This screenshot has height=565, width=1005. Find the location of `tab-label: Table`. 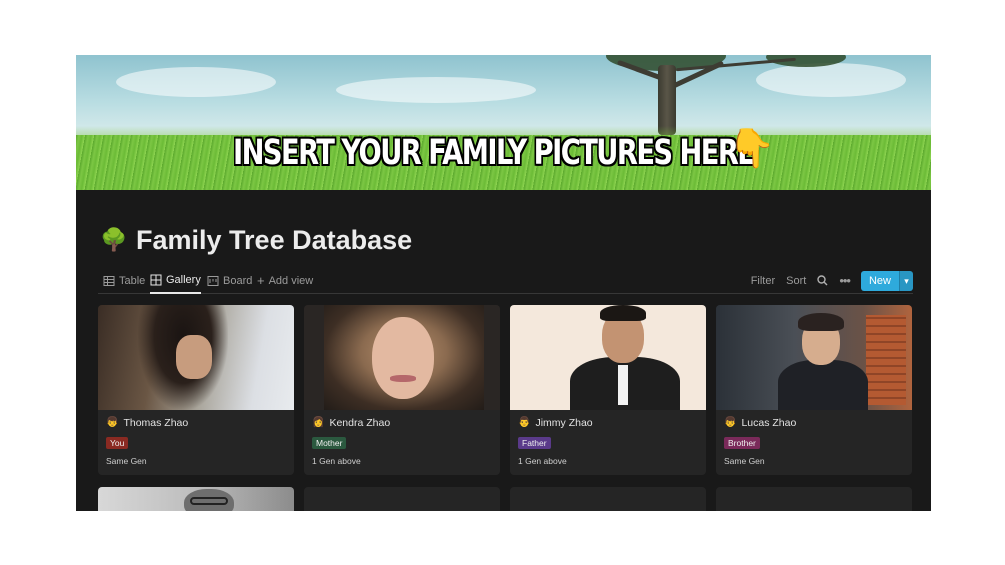

tab-label: Table is located at coordinates (132, 281).